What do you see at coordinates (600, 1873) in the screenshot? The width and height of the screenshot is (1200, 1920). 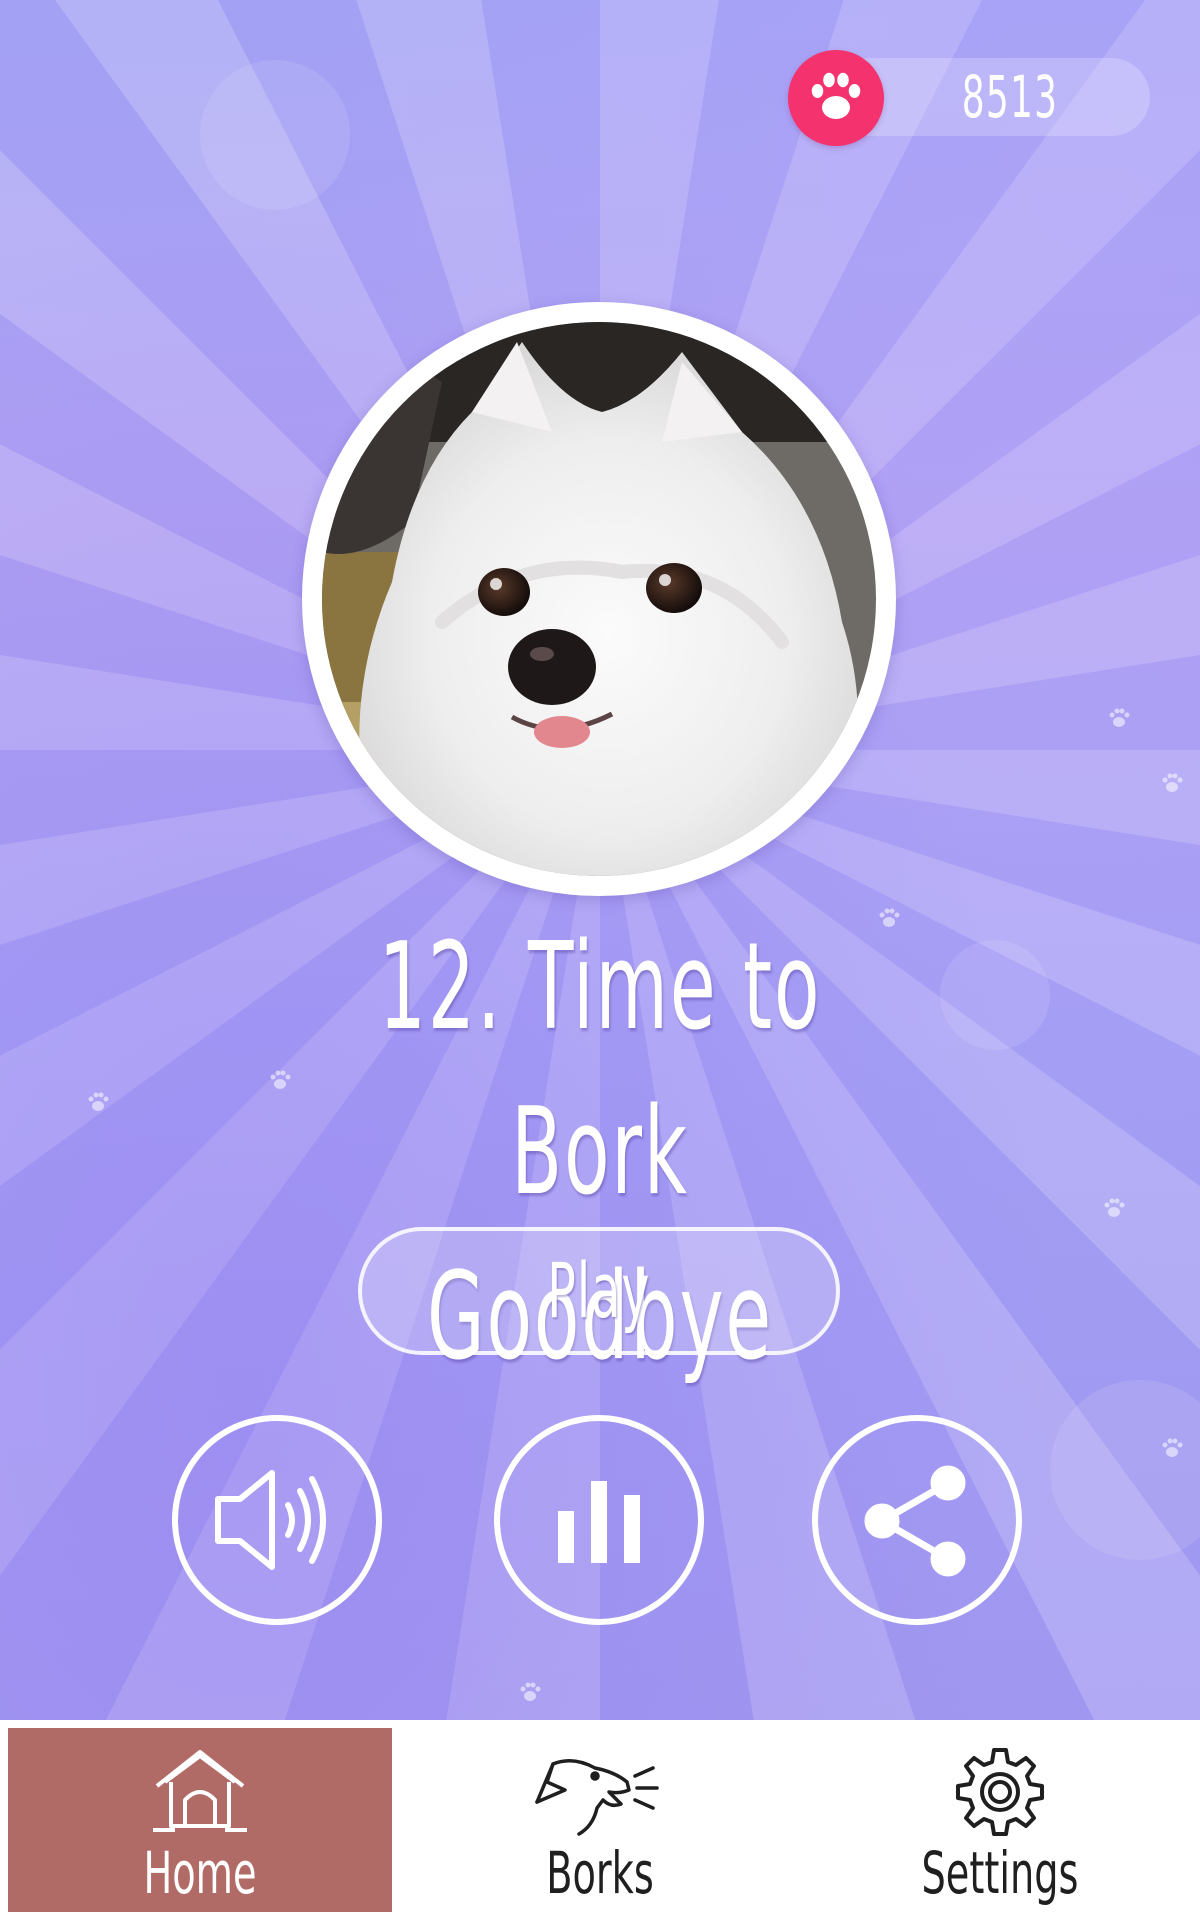 I see `nav-label-borks: Borks` at bounding box center [600, 1873].